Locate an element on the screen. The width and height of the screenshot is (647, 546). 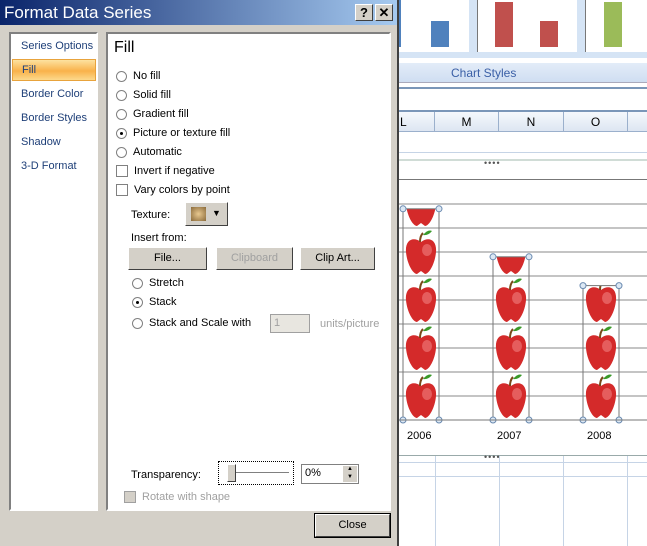
help-button: ? is located at coordinates (364, 12).